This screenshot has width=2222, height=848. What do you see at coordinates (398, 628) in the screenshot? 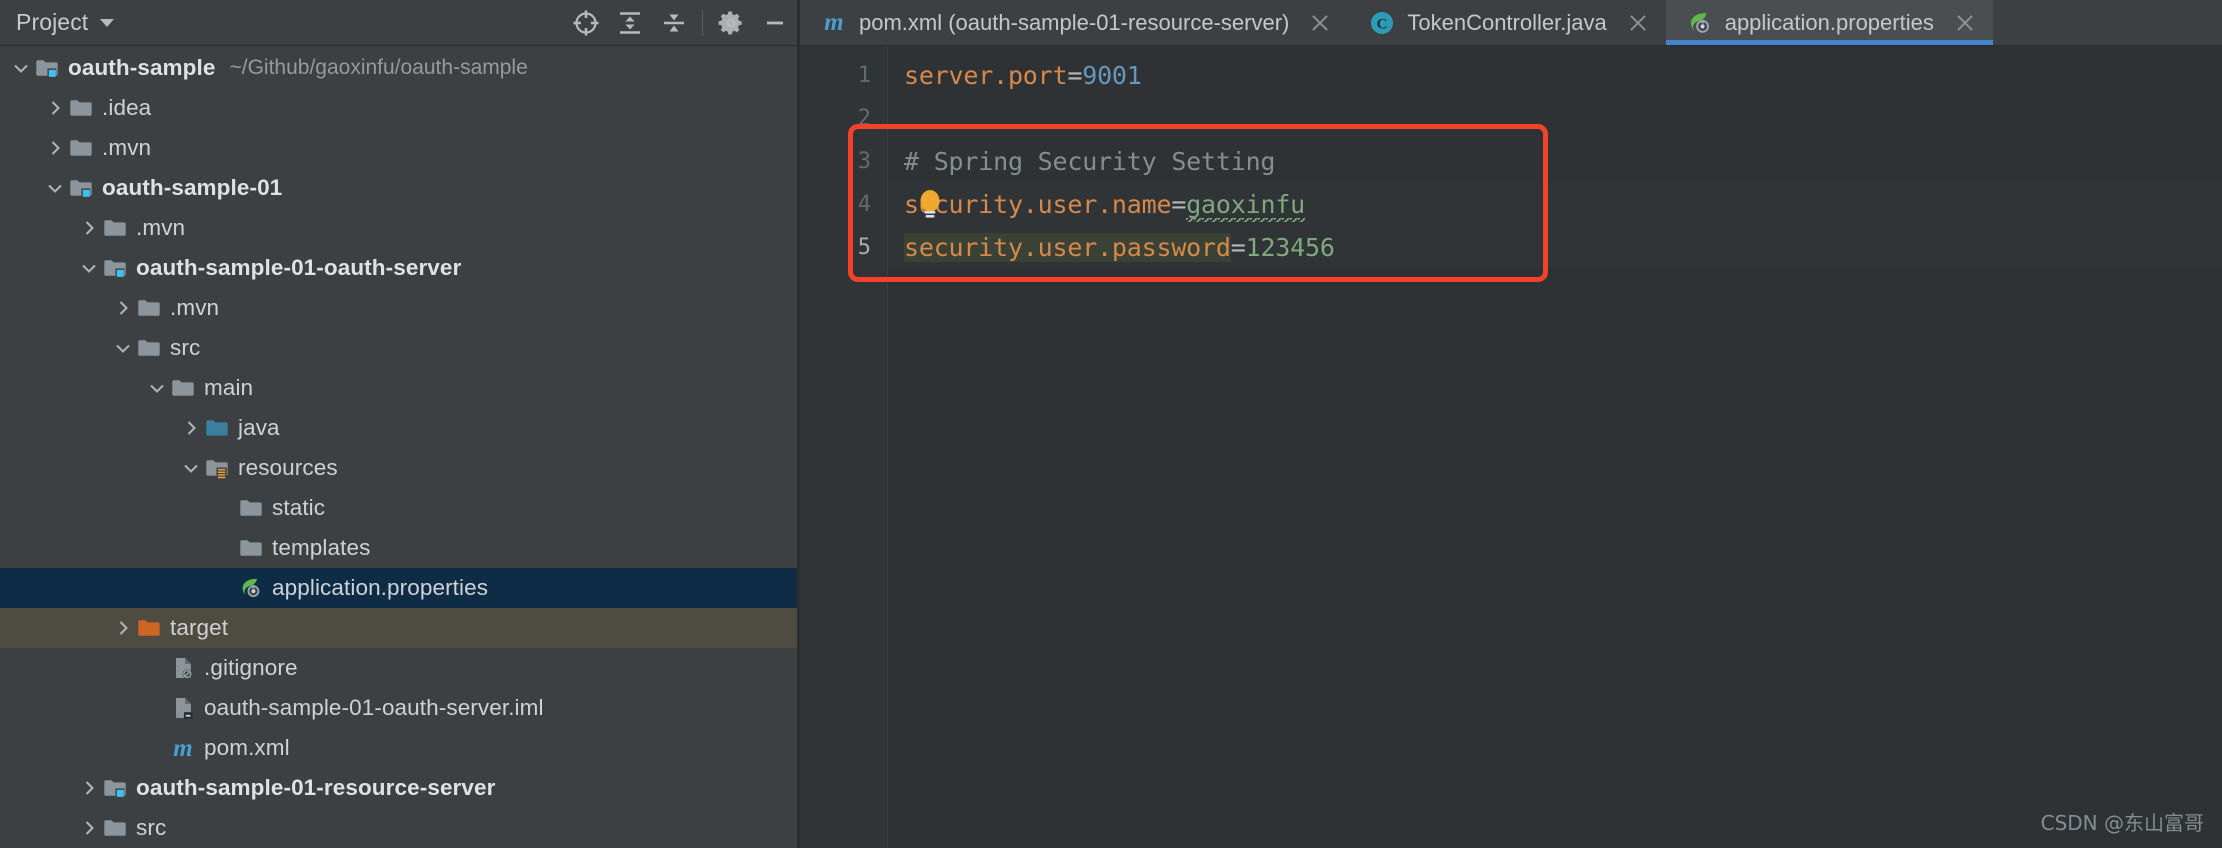
I see `tree-row: target` at bounding box center [398, 628].